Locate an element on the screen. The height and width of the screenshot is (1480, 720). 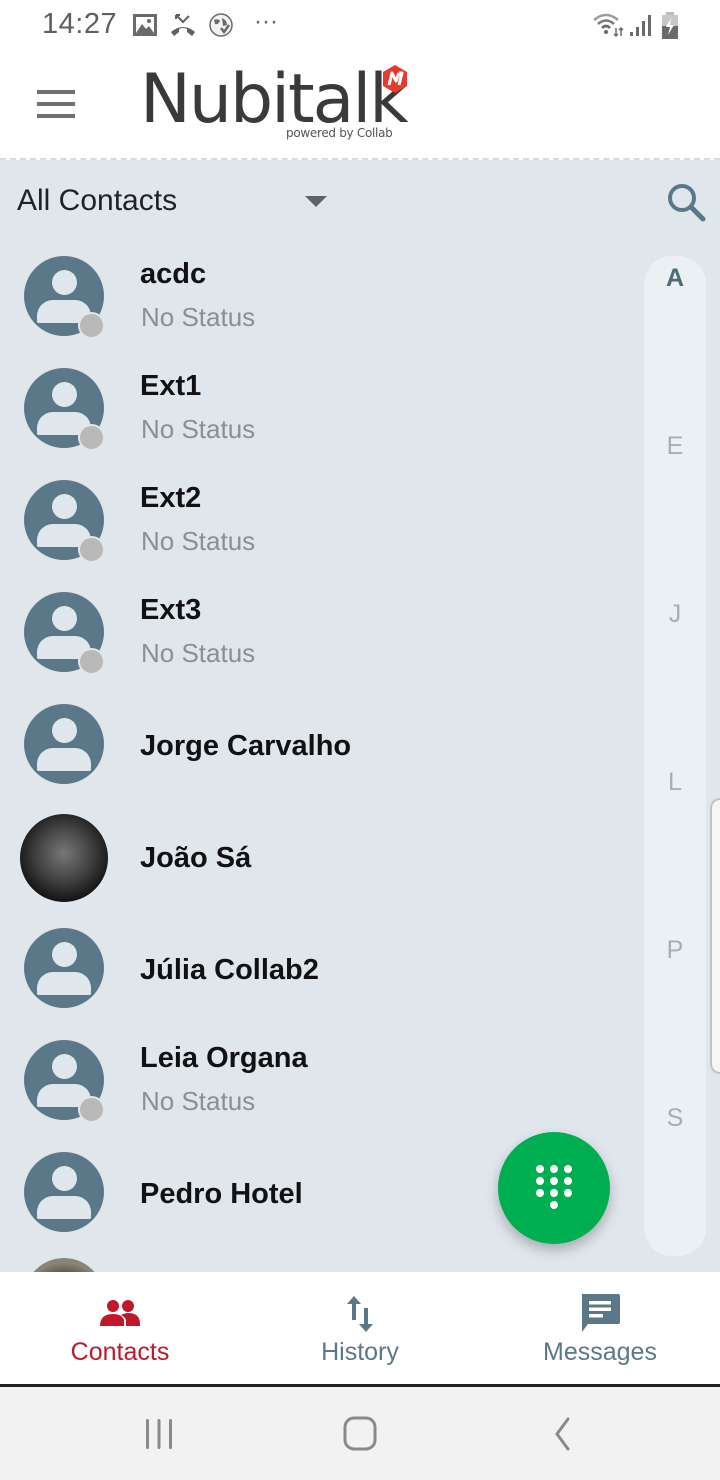
battery-charging-icon is located at coordinates (670, 25).